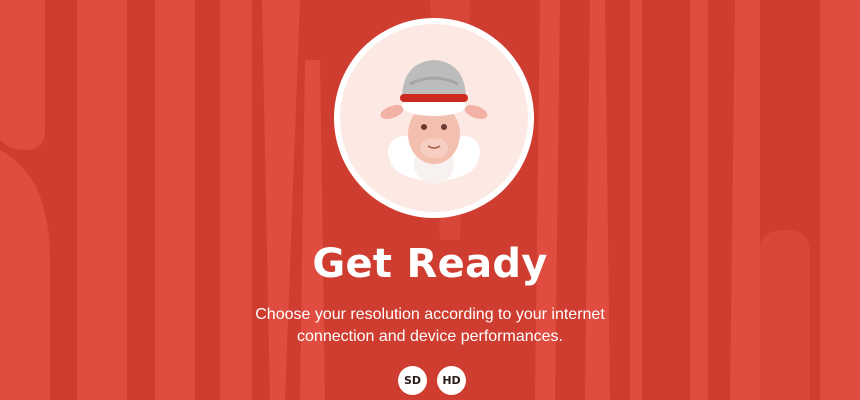  What do you see at coordinates (432, 380) in the screenshot?
I see `resolution-options: SD HD` at bounding box center [432, 380].